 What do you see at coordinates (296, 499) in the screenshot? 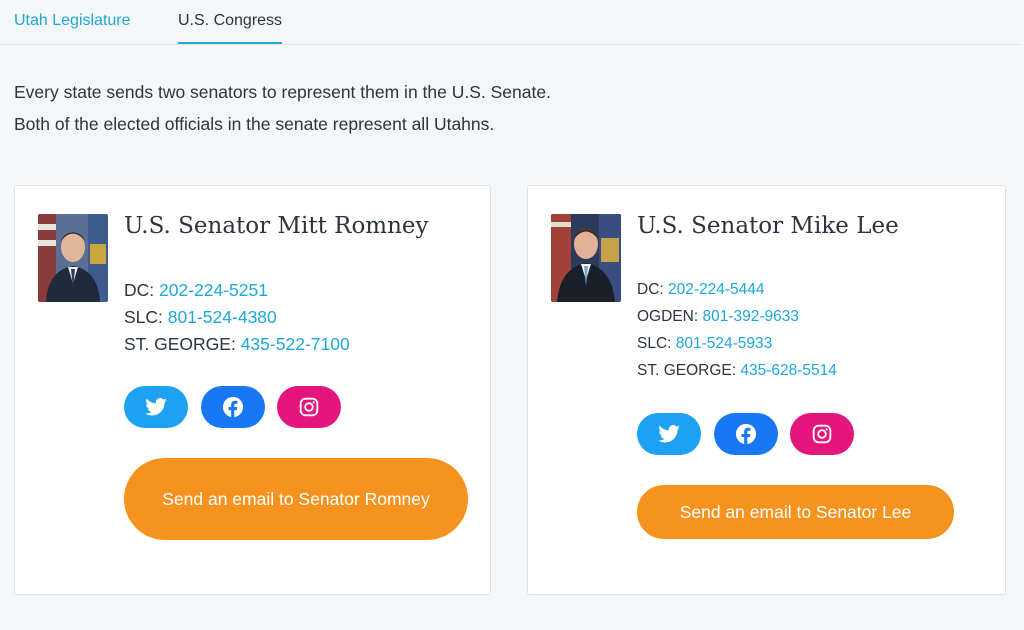
I see `send-email-button: Send an email to Senator Romney` at bounding box center [296, 499].